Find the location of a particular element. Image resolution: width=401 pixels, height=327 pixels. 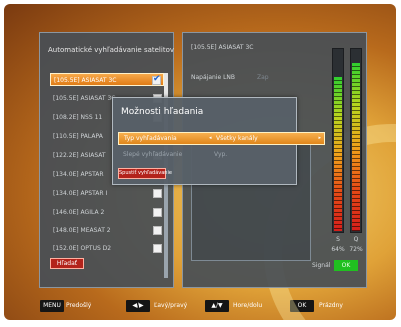

menu-key: MENU is located at coordinates (52, 306).